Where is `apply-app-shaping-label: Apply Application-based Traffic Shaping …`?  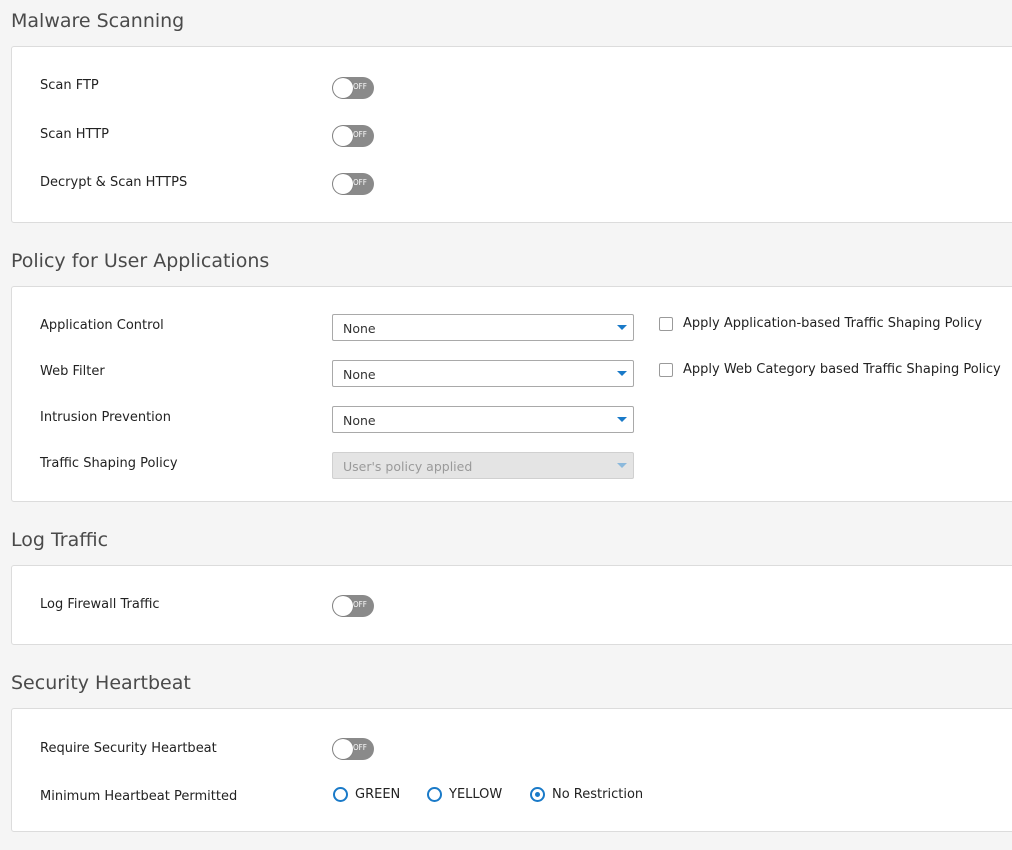
apply-app-shaping-label: Apply Application-based Traffic Shaping … is located at coordinates (833, 323).